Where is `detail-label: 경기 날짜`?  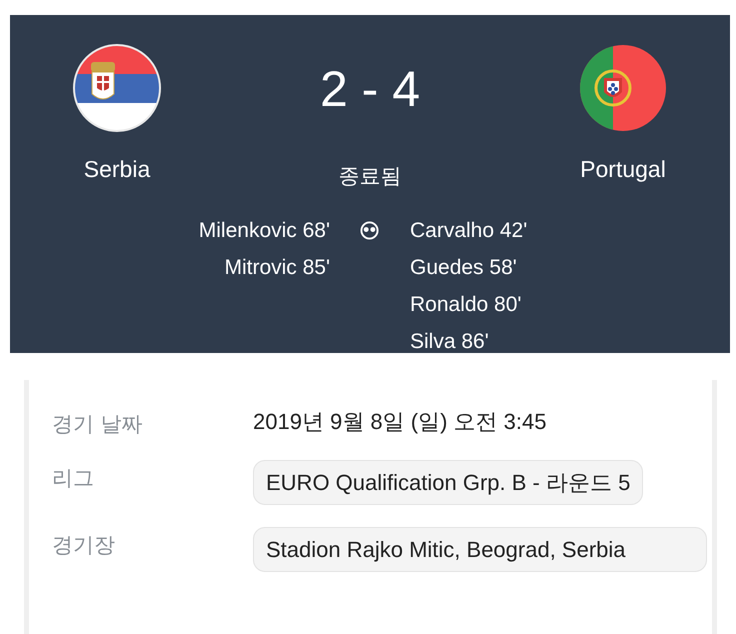
detail-label: 경기 날짜 is located at coordinates (98, 424).